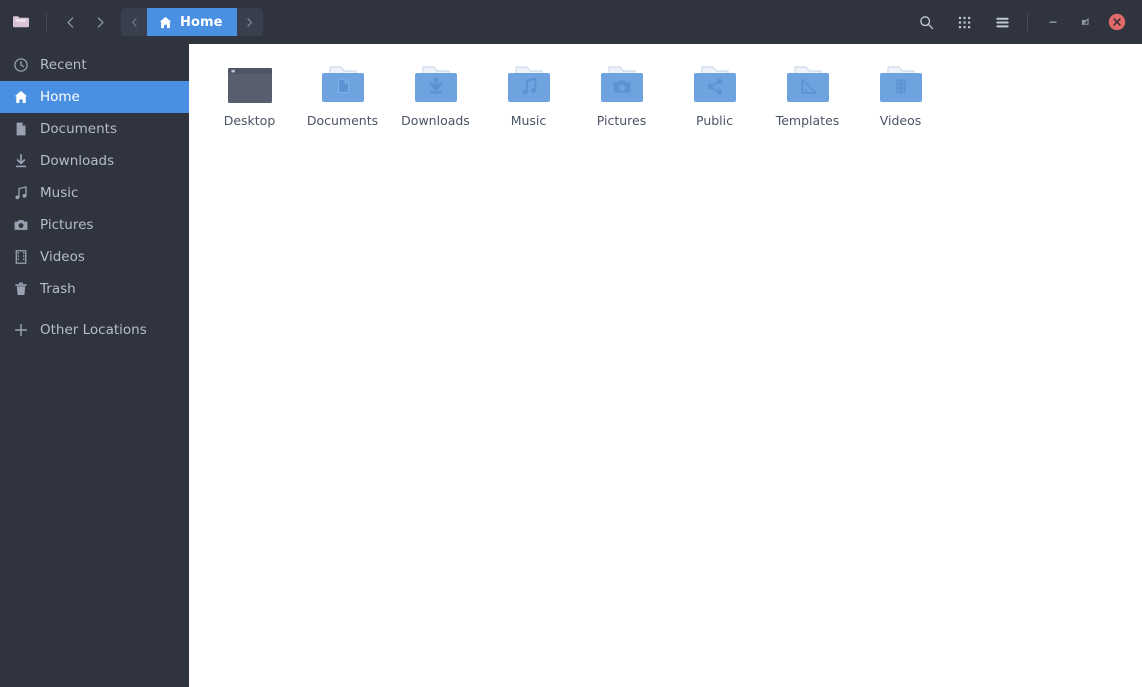 Image resolution: width=1142 pixels, height=687 pixels. What do you see at coordinates (100, 22) in the screenshot?
I see `forward-button` at bounding box center [100, 22].